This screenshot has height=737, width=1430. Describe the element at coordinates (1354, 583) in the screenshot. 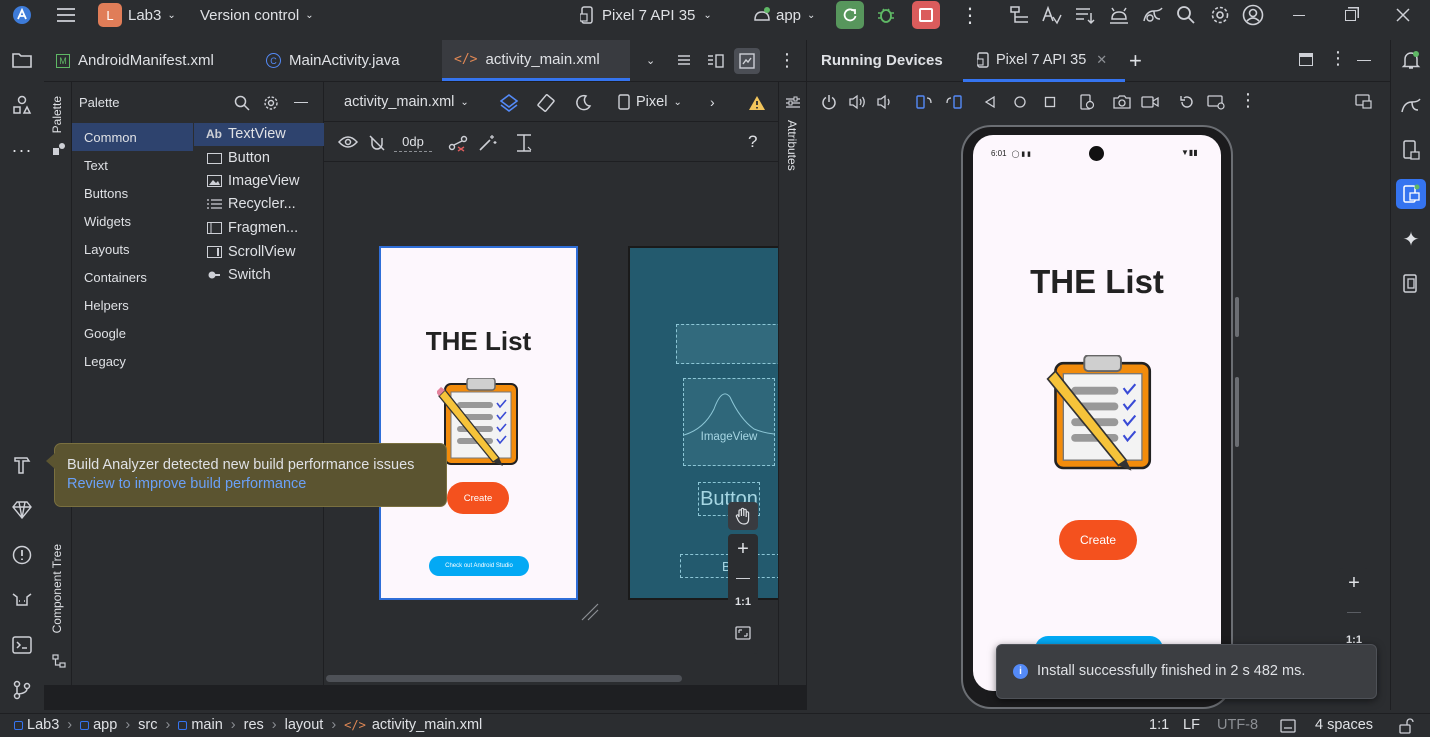

I see `device-zoom-in-icon: +` at that location.